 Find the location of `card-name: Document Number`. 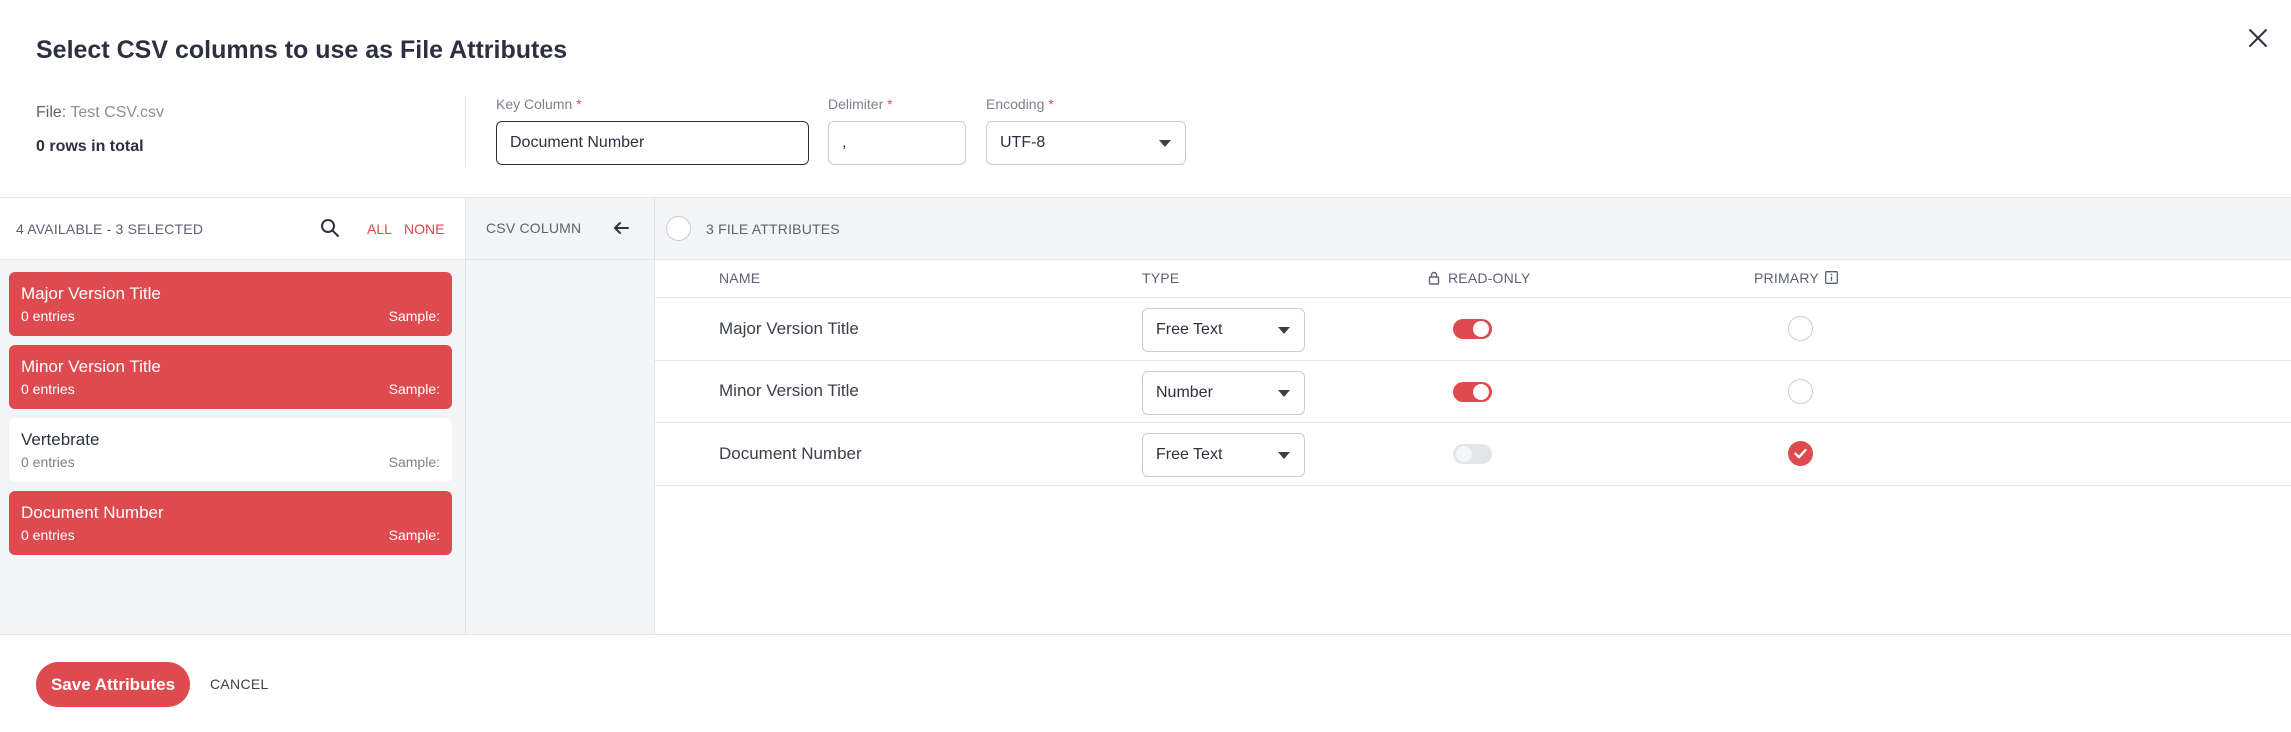

card-name: Document Number is located at coordinates (92, 512).